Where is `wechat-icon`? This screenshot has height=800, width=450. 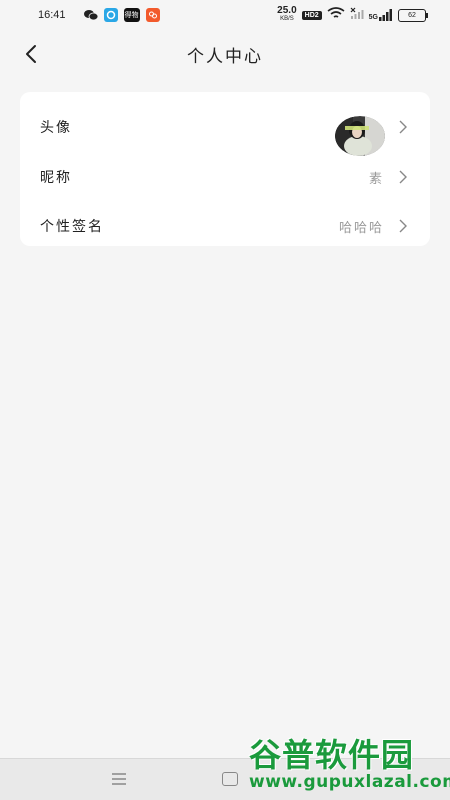 wechat-icon is located at coordinates (90, 15).